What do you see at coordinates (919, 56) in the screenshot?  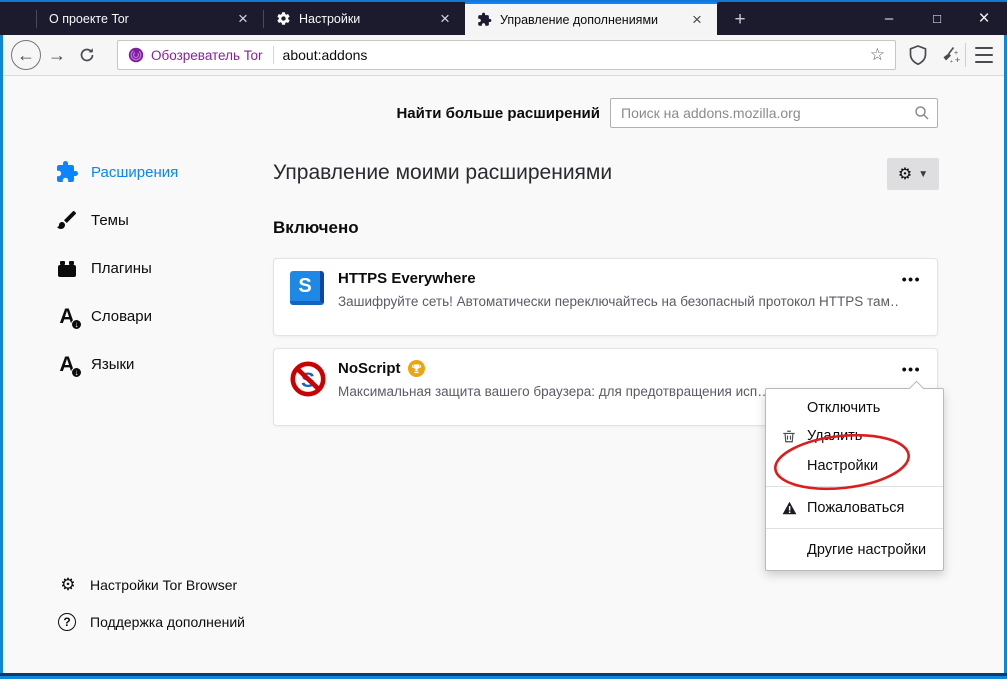 I see `security-shield-icon` at bounding box center [919, 56].